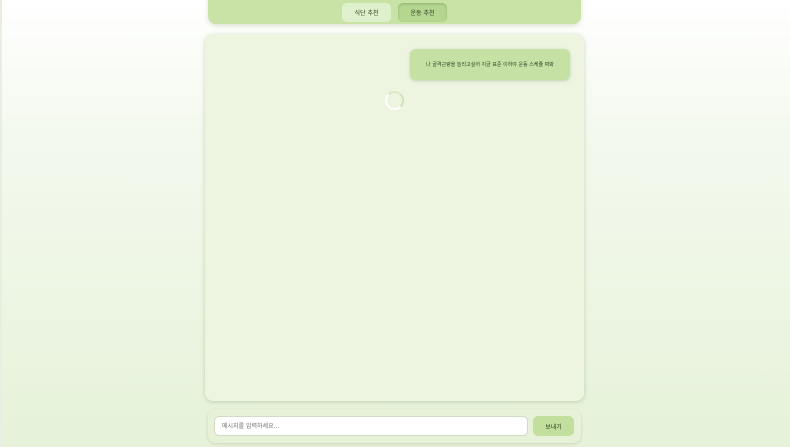  I want to click on message-composer: 보내기, so click(394, 426).